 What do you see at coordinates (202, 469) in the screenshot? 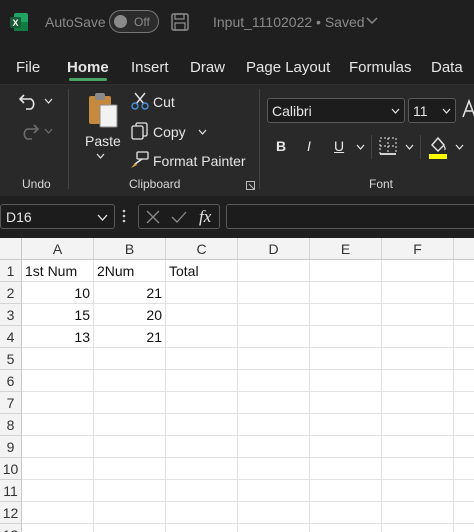
I see `cell-c10` at bounding box center [202, 469].